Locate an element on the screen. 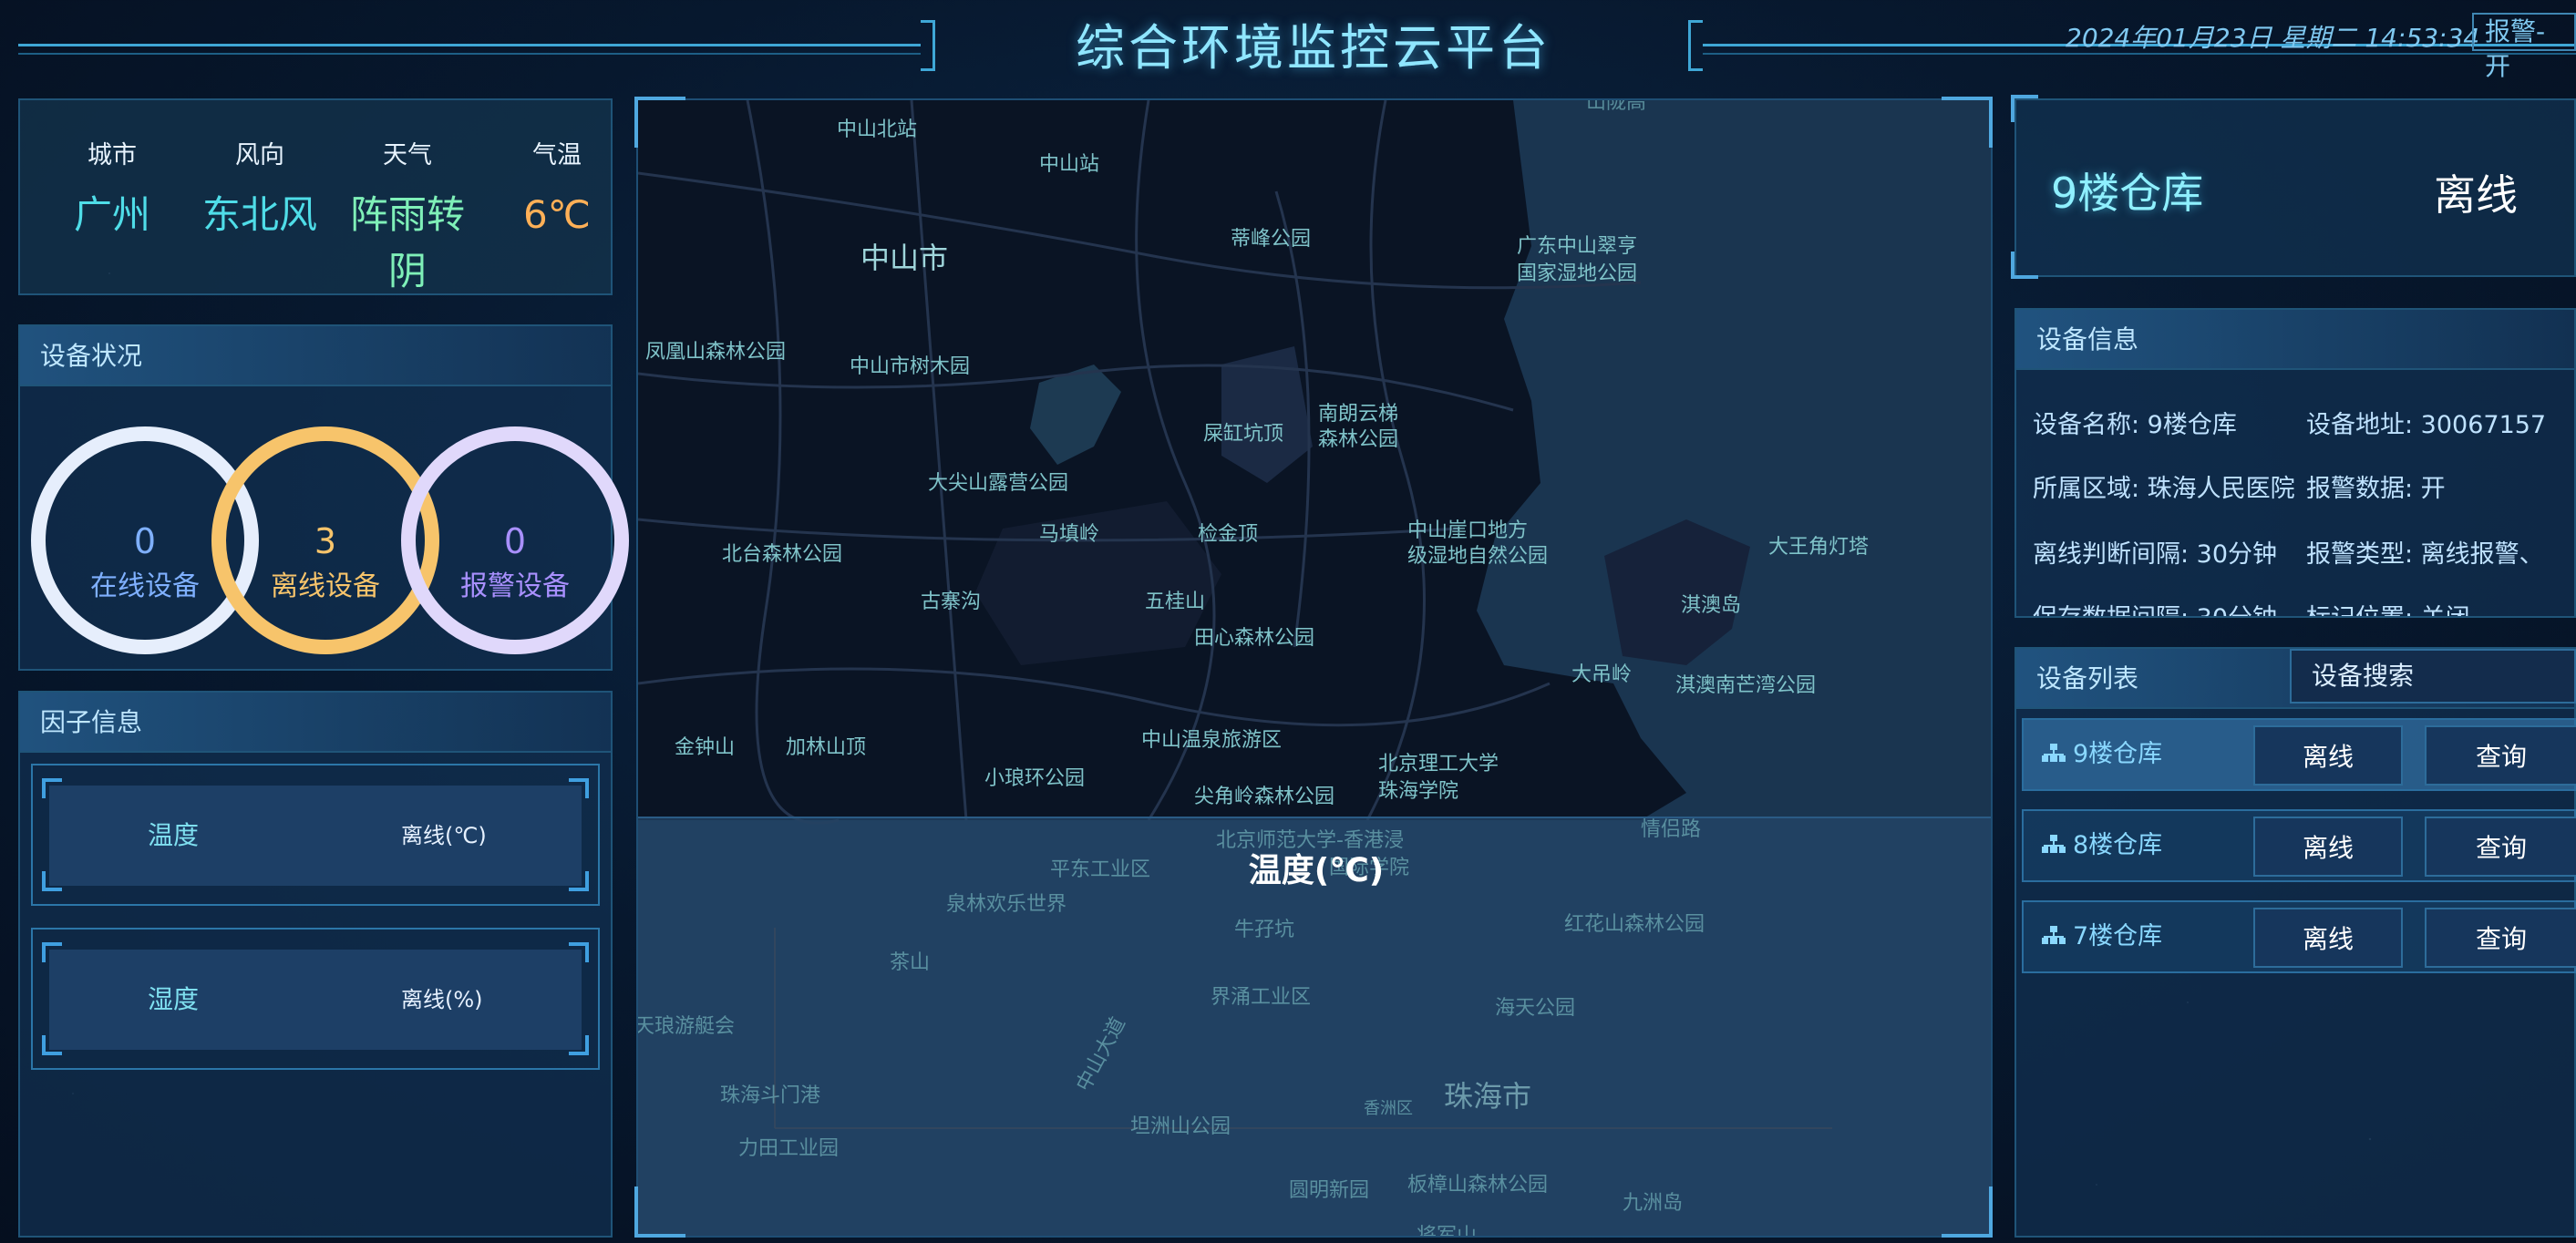  weather-temperature: 气温 6℃ is located at coordinates (557, 189).